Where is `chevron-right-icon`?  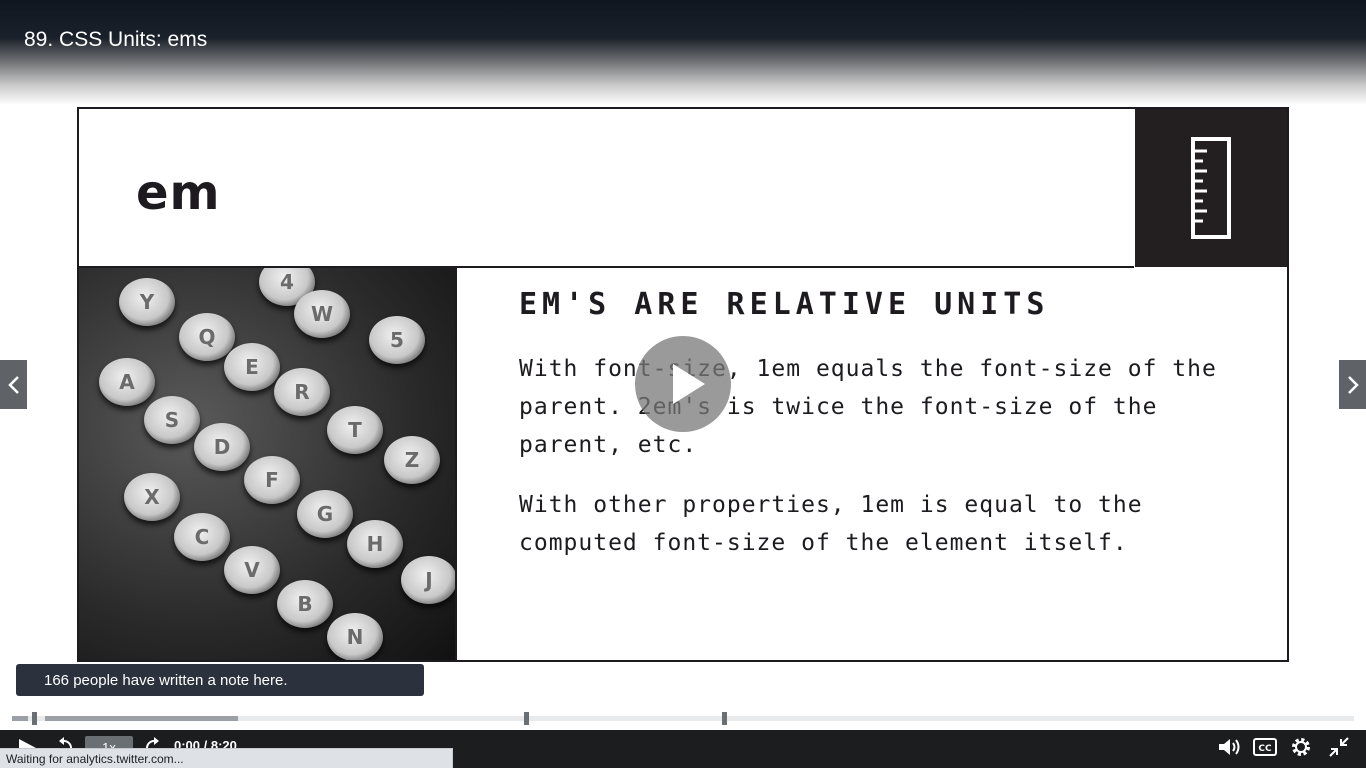 chevron-right-icon is located at coordinates (1353, 384).